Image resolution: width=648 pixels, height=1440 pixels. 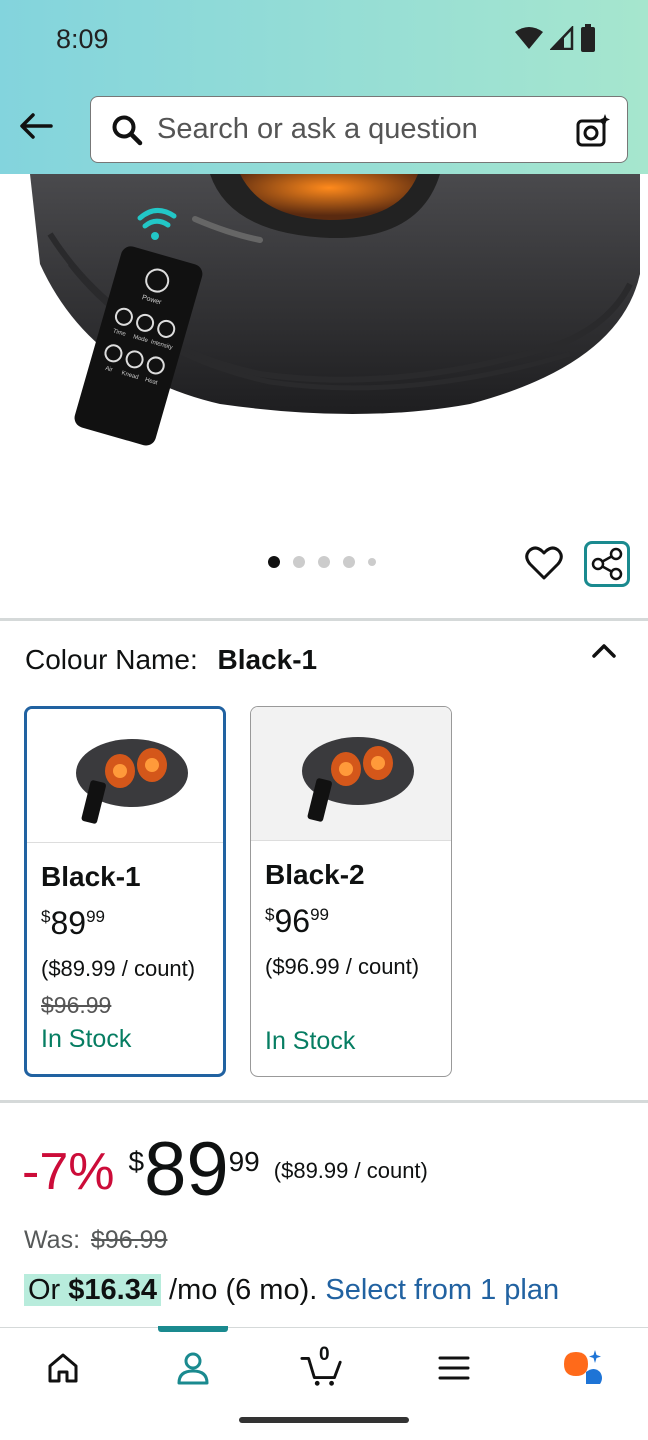 What do you see at coordinates (562, 38) in the screenshot?
I see `signal-icon` at bounding box center [562, 38].